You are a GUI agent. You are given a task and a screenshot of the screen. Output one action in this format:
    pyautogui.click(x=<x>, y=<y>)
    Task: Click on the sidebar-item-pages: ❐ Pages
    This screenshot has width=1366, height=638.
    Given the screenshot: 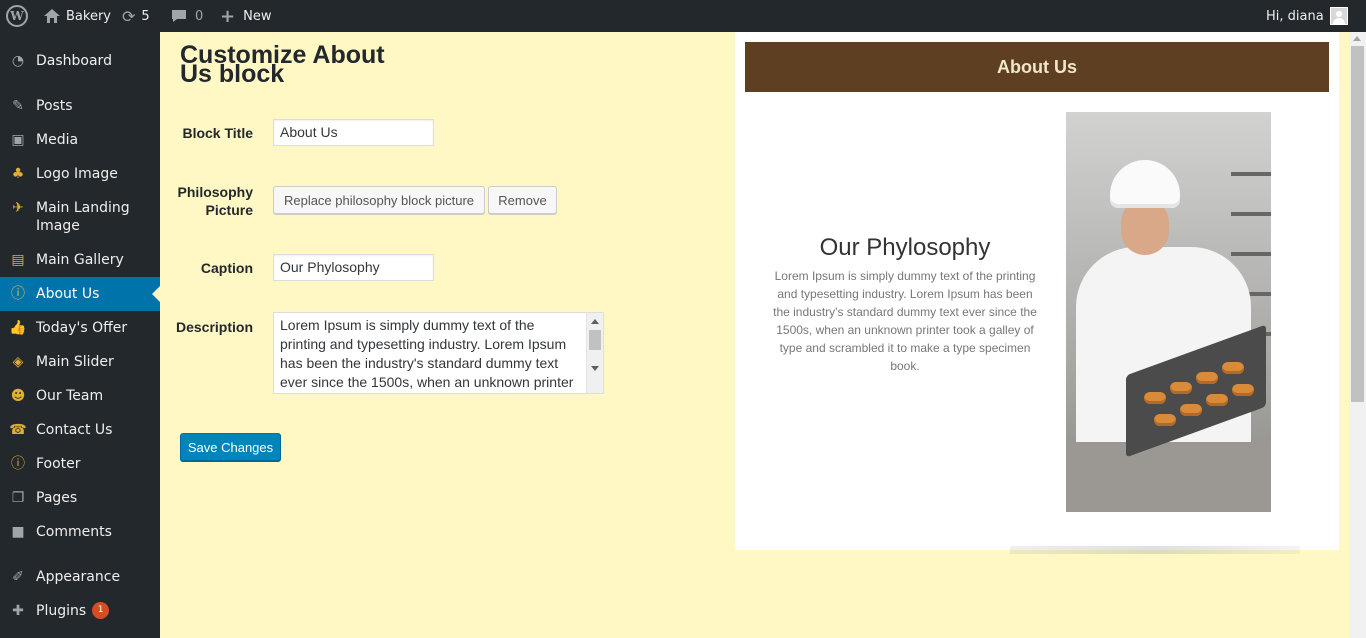 What is the action you would take?
    pyautogui.click(x=80, y=498)
    